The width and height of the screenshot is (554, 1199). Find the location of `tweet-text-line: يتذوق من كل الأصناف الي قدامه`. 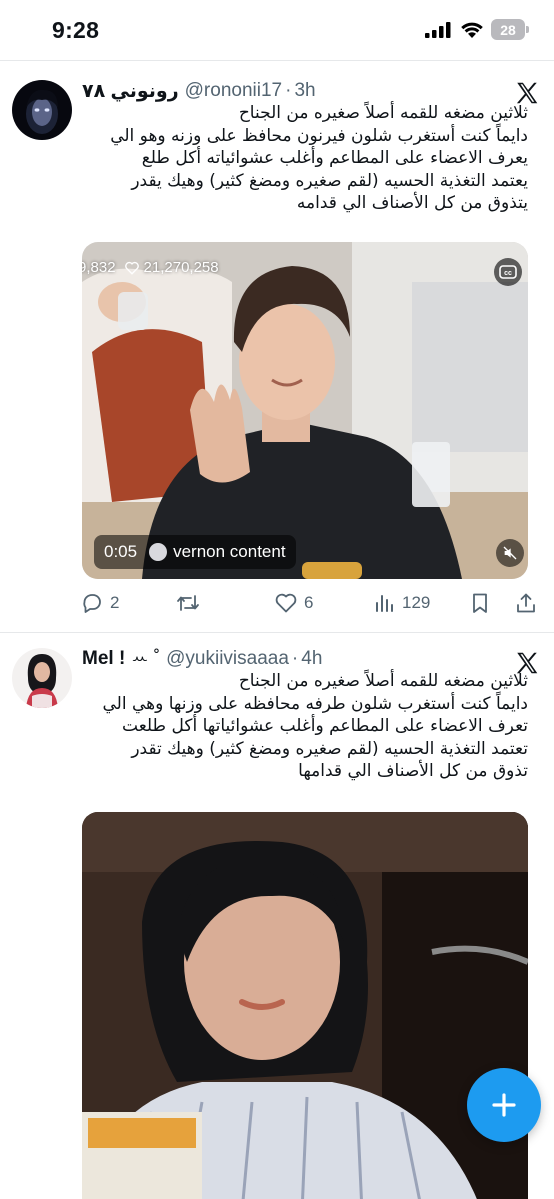

tweet-text-line: يتذوق من كل الأصناف الي قدامه is located at coordinates (412, 203).